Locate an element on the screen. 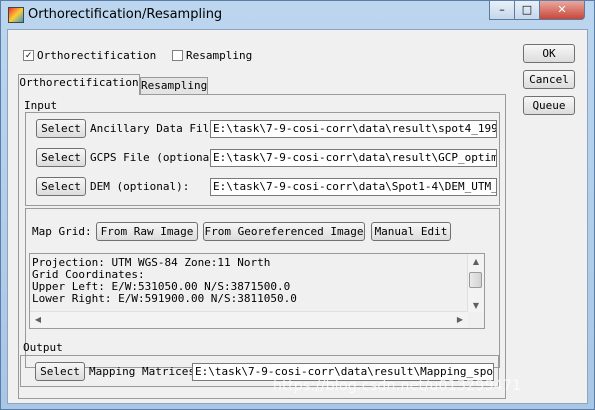 This screenshot has height=410, width=595. from-georeferenced-image-button: From Georeferenced Image is located at coordinates (284, 231).